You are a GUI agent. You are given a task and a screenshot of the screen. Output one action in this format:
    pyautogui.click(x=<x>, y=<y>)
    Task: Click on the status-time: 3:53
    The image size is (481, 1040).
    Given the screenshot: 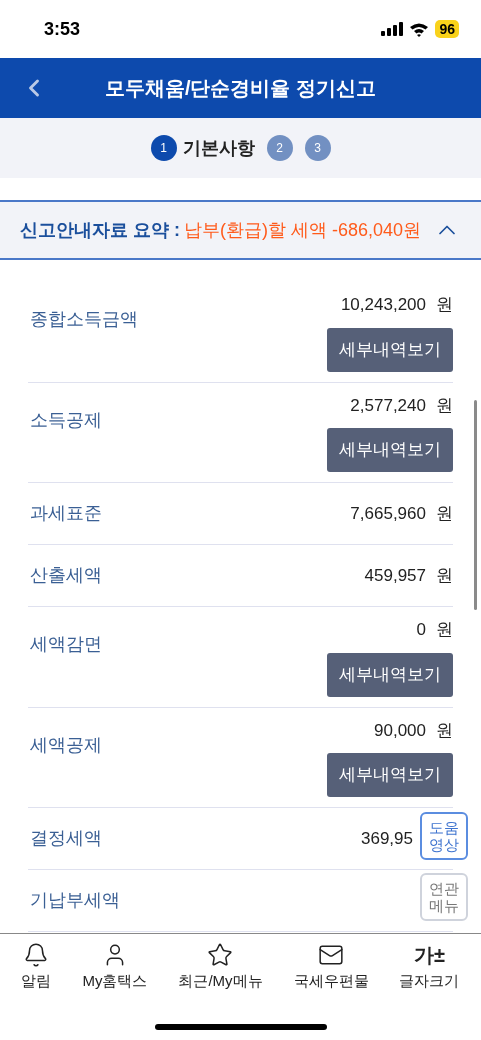 What is the action you would take?
    pyautogui.click(x=62, y=29)
    